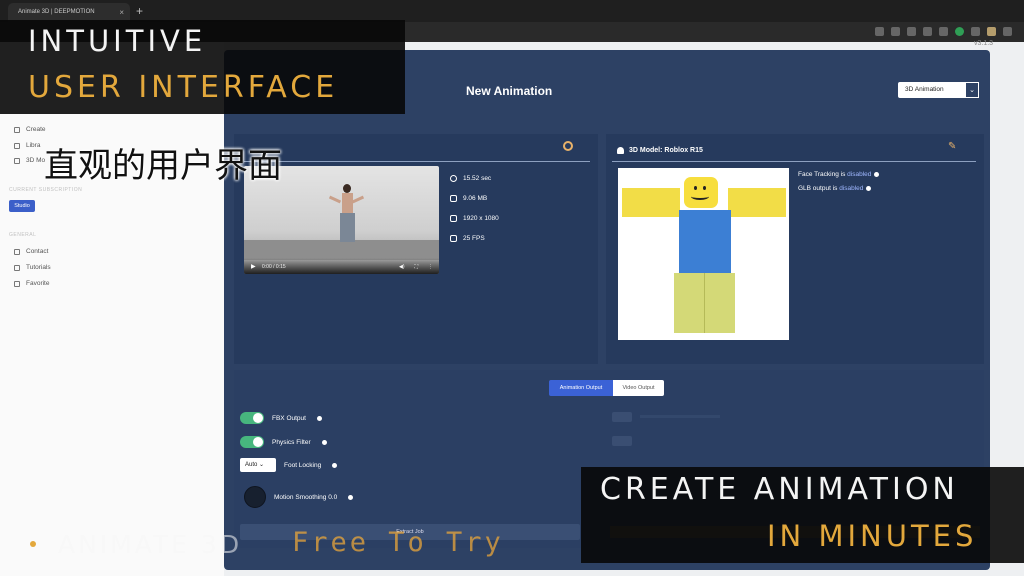 The height and width of the screenshot is (576, 1024). What do you see at coordinates (347, 188) in the screenshot?
I see `dancer-head` at bounding box center [347, 188].